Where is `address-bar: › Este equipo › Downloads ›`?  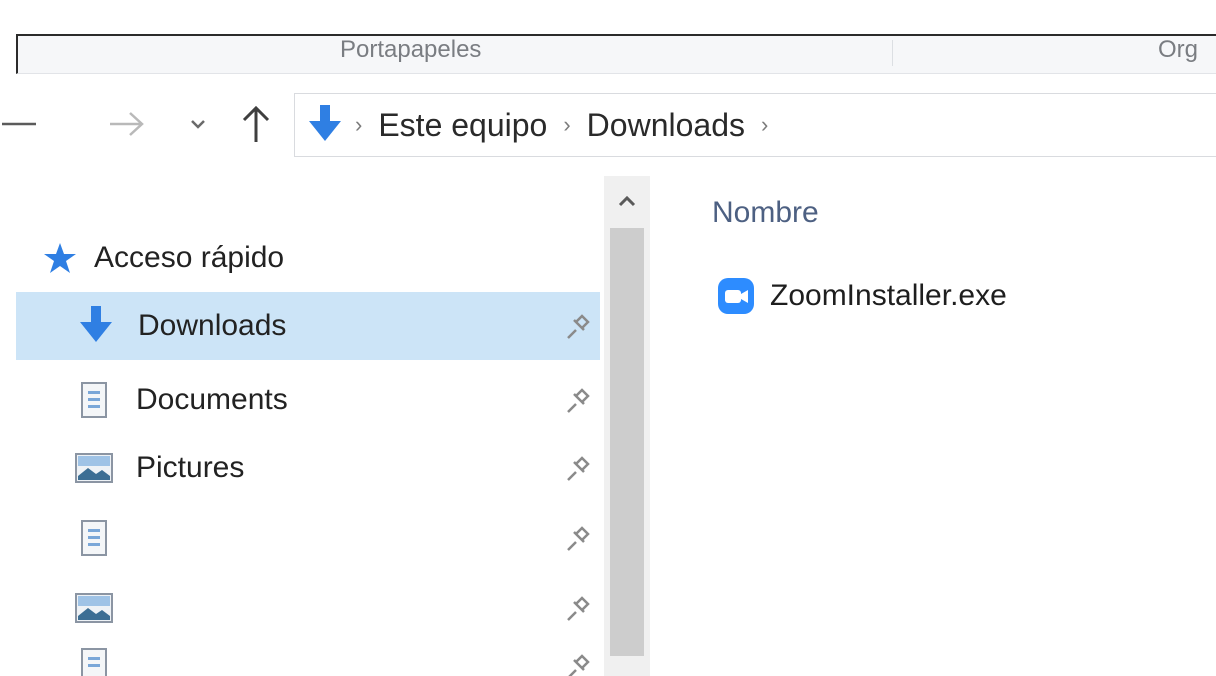
address-bar: › Este equipo › Downloads › is located at coordinates (755, 125).